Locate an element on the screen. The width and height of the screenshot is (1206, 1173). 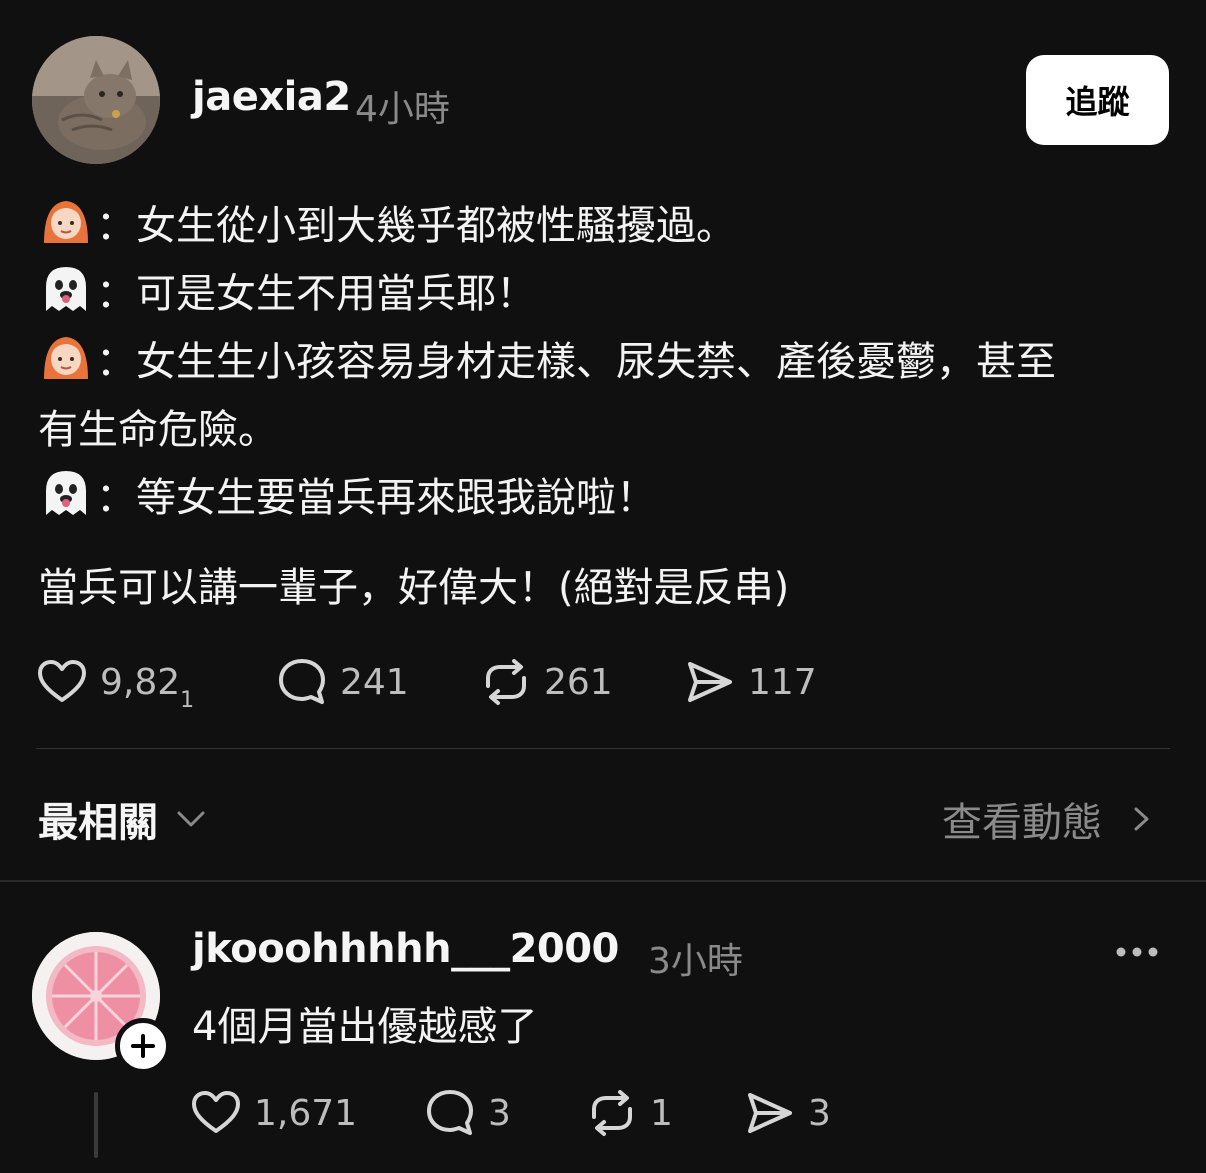
post-line: ：女生從小到大幾乎都被性騷擾過。 is located at coordinates (603, 226).